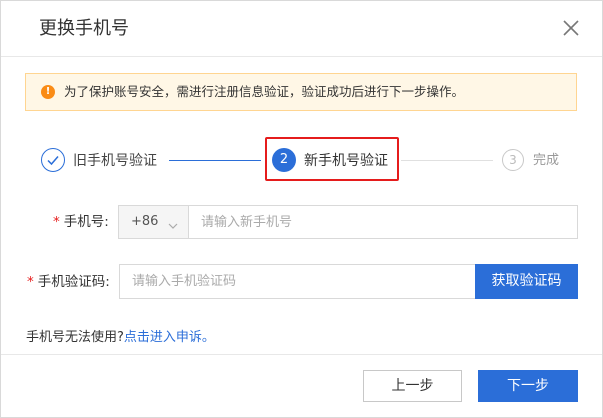 The height and width of the screenshot is (418, 603). What do you see at coordinates (115, 161) in the screenshot?
I see `step-old-phone-label: 旧手机号验证` at bounding box center [115, 161].